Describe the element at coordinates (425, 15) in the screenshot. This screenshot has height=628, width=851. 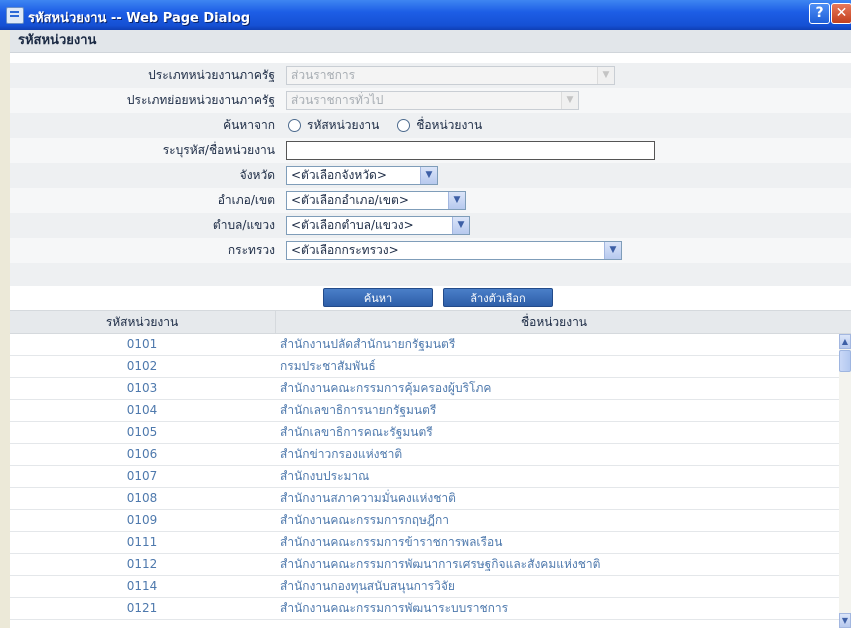
I see `title-bar: รหัสหน่วยงาน -- Web Page Dialog ? ✕` at that location.